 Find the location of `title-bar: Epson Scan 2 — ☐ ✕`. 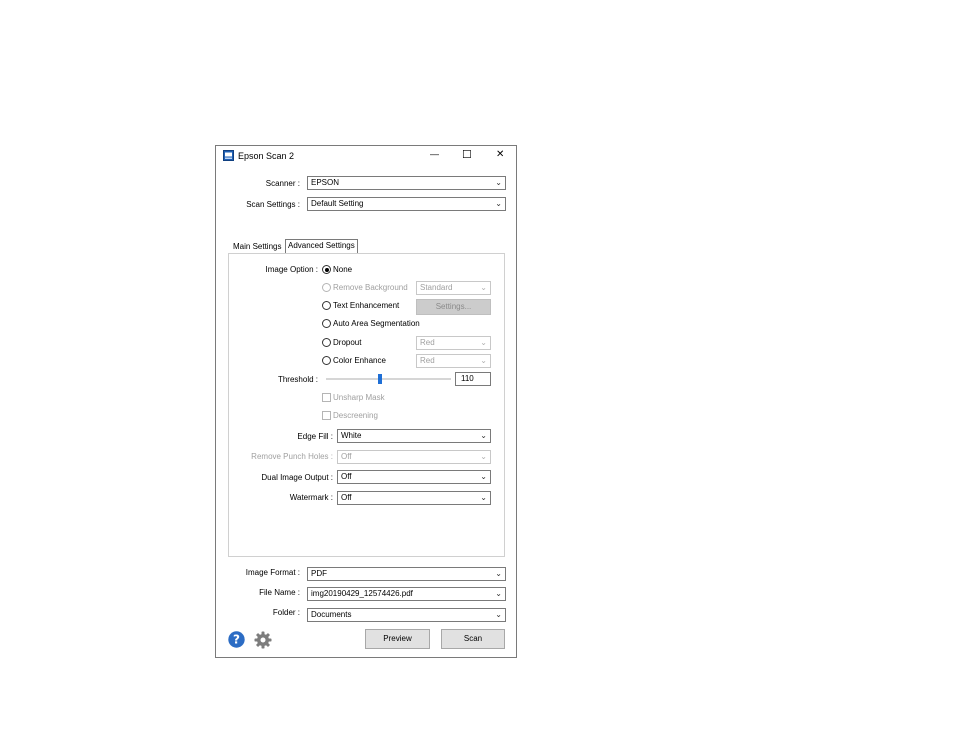

title-bar: Epson Scan 2 — ☐ ✕ is located at coordinates (366, 156).